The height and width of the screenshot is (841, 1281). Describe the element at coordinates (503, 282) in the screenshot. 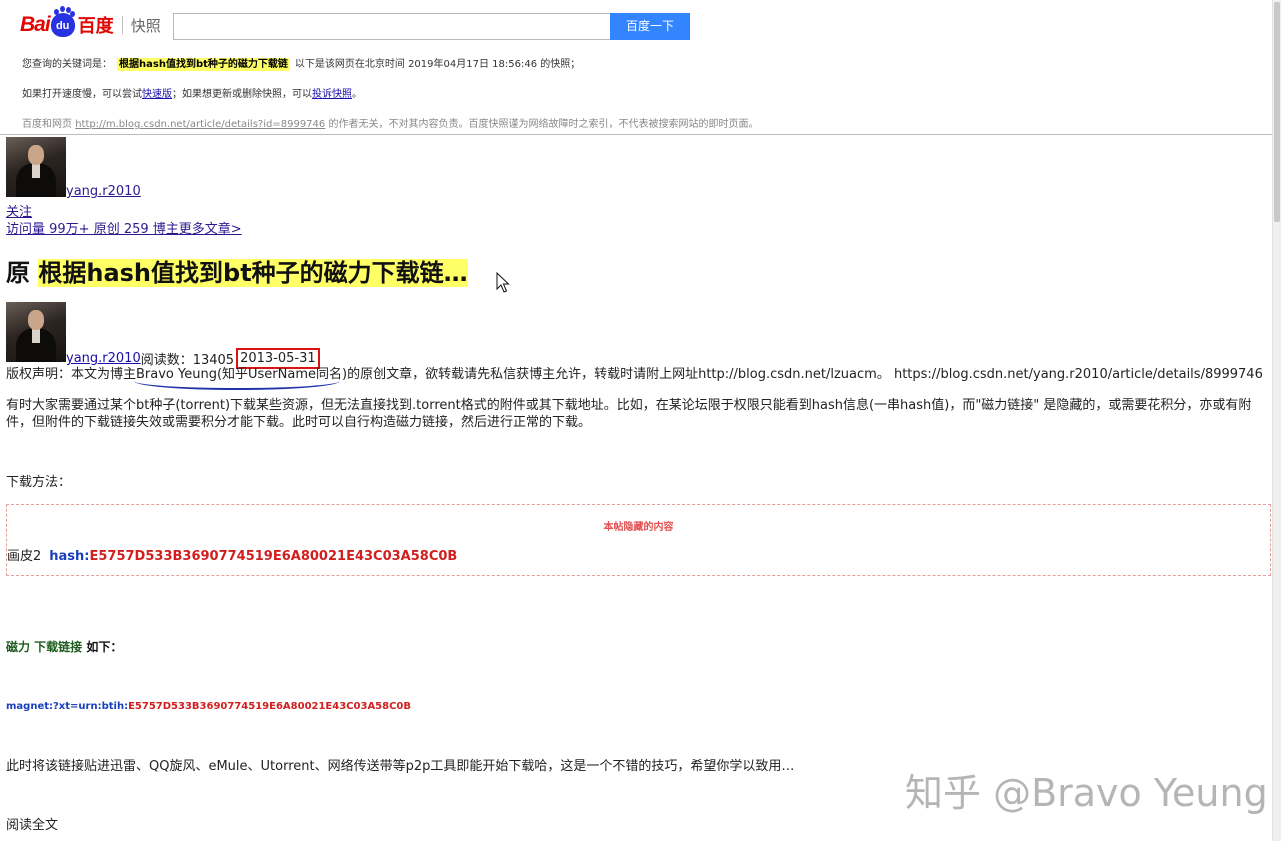

I see `mouse-cursor-icon` at that location.